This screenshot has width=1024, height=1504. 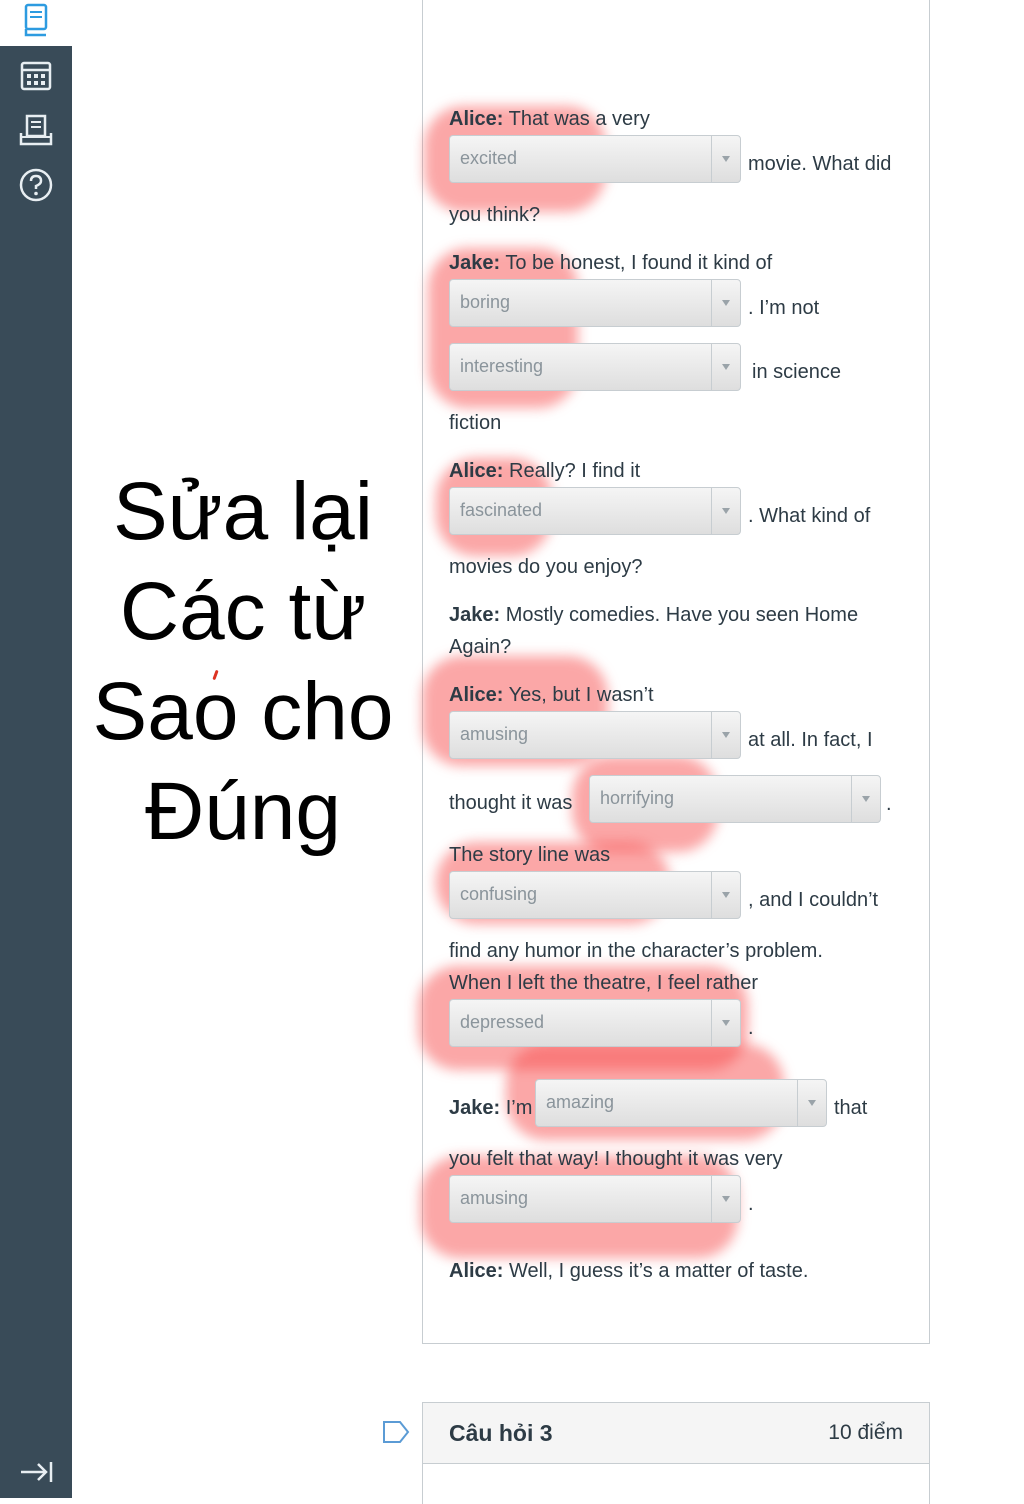 What do you see at coordinates (475, 423) in the screenshot?
I see `dialogue-text: fiction` at bounding box center [475, 423].